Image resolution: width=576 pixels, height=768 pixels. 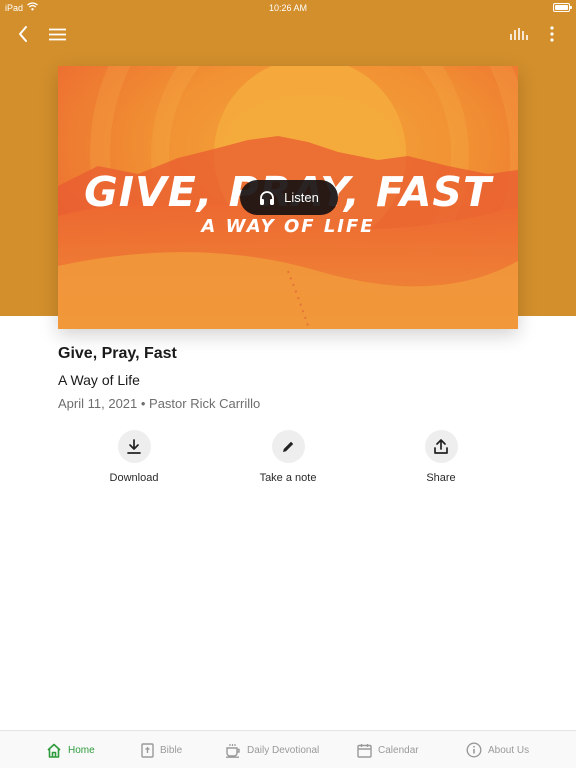 I want to click on audio-levels-icon, so click(x=519, y=34).